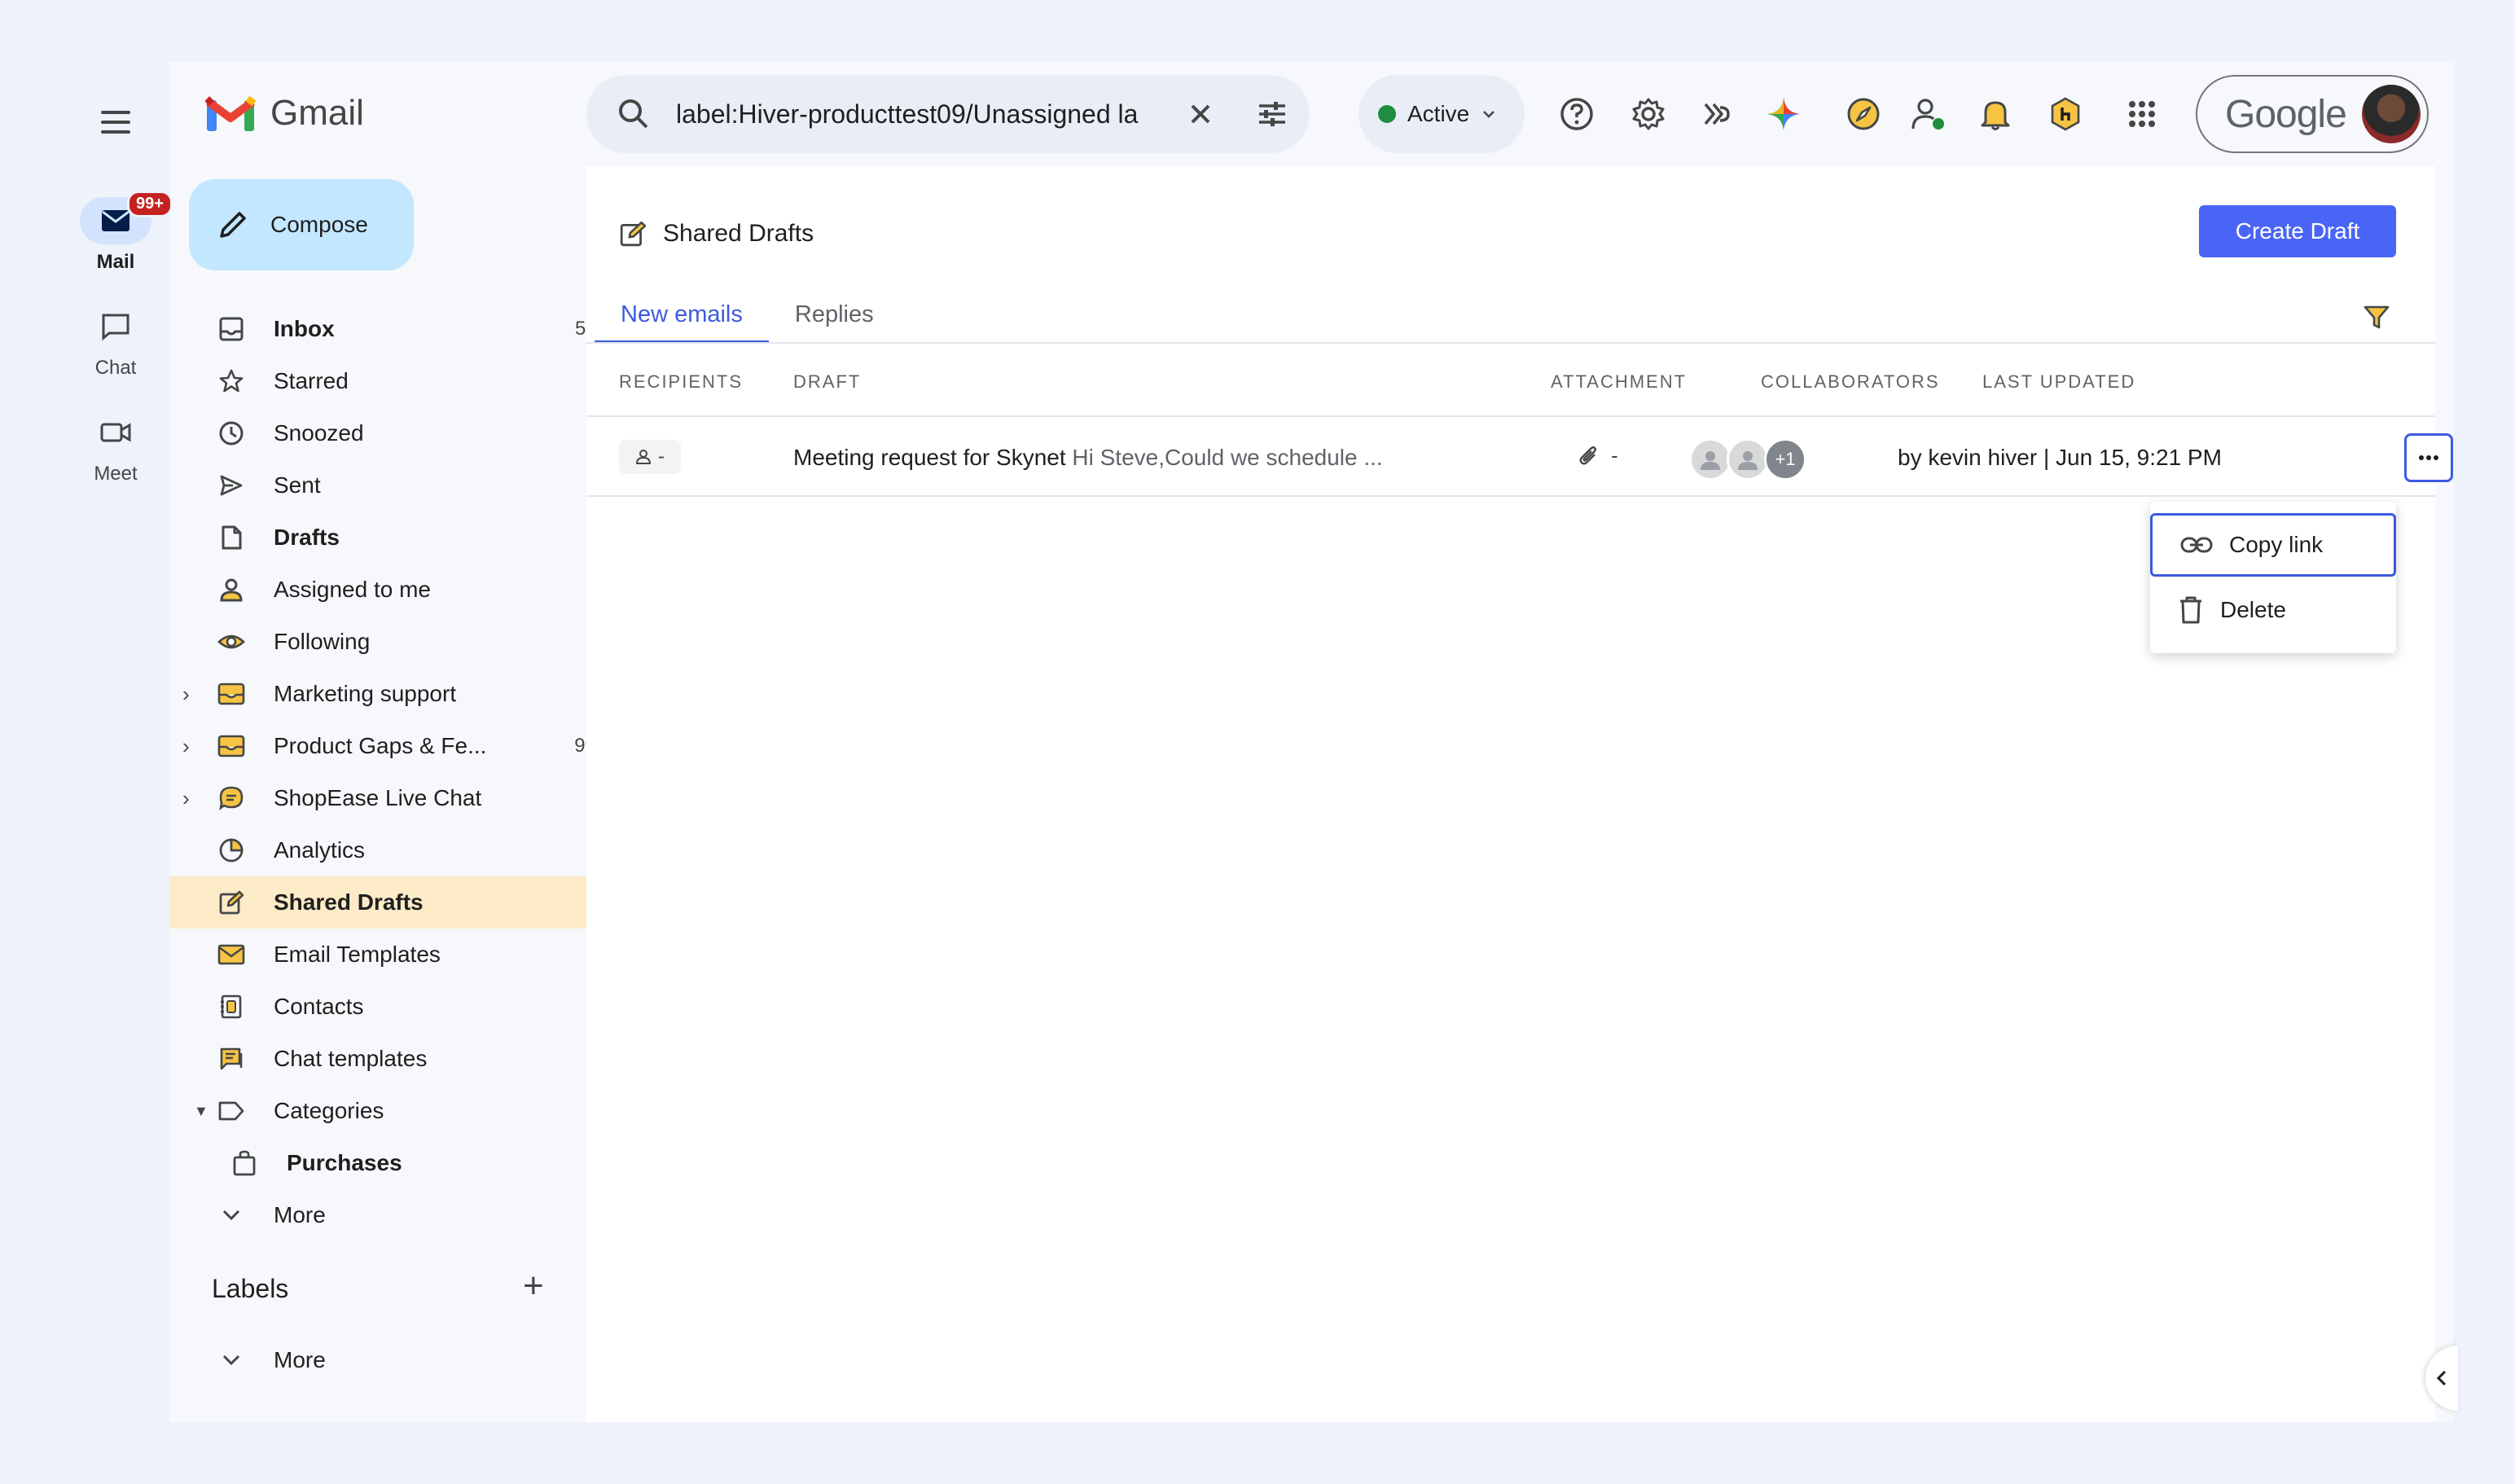 The image size is (2515, 1484). I want to click on labels-more: More, so click(399, 1360).